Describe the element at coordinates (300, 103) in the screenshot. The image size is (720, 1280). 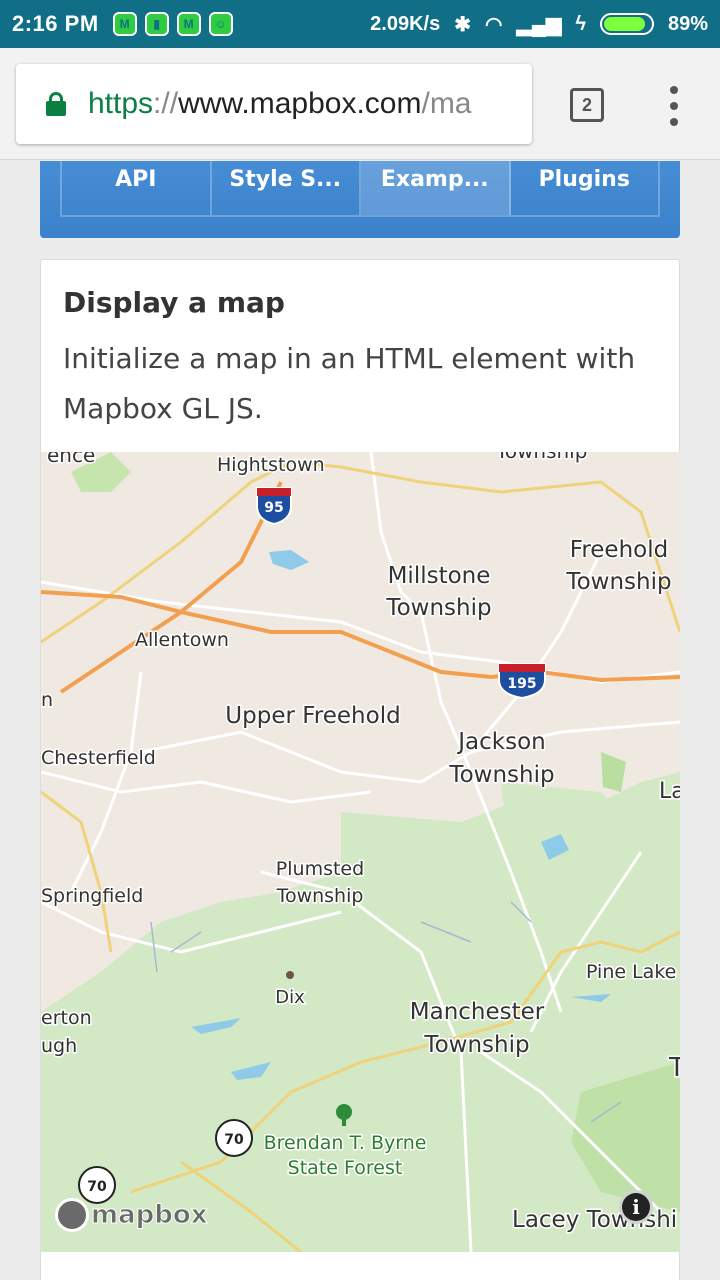
I see `url-host: www.mapbox.com` at that location.